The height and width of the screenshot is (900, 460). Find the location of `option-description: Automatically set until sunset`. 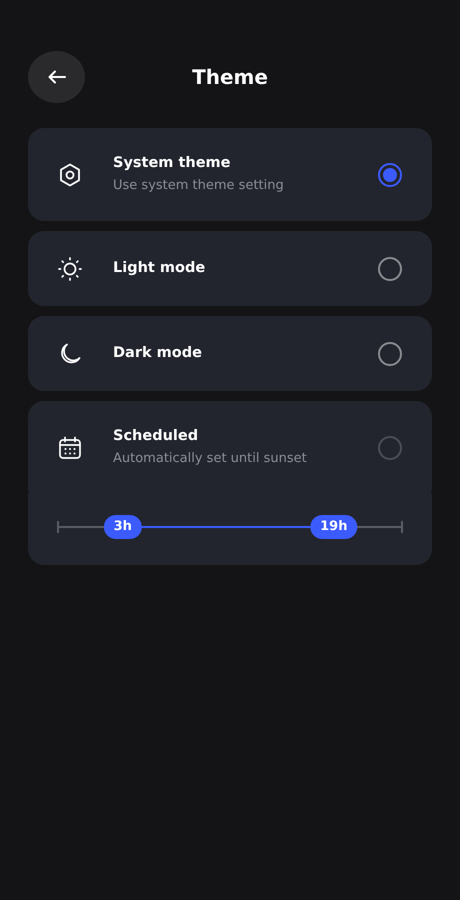

option-description: Automatically set until sunset is located at coordinates (210, 459).